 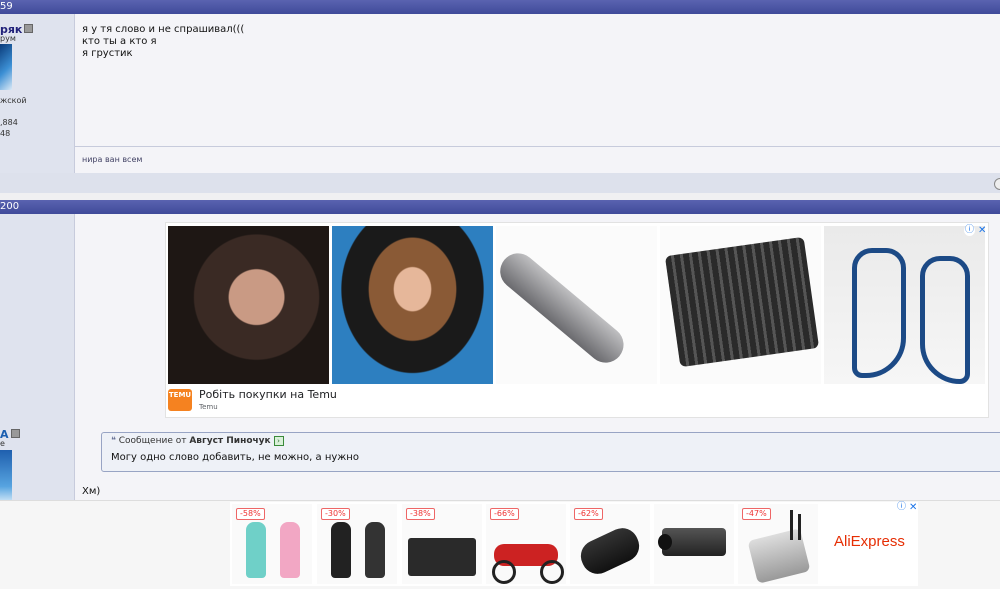 I want to click on ad-product-tile: -47%, so click(x=778, y=544).